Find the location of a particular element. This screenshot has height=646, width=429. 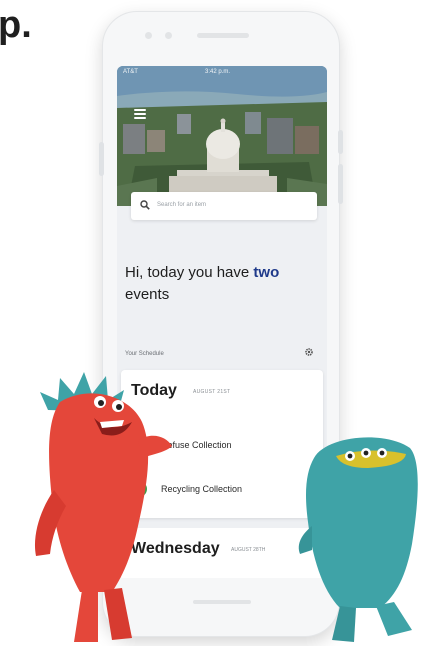

status-time: 3:42 p.m. is located at coordinates (218, 72).